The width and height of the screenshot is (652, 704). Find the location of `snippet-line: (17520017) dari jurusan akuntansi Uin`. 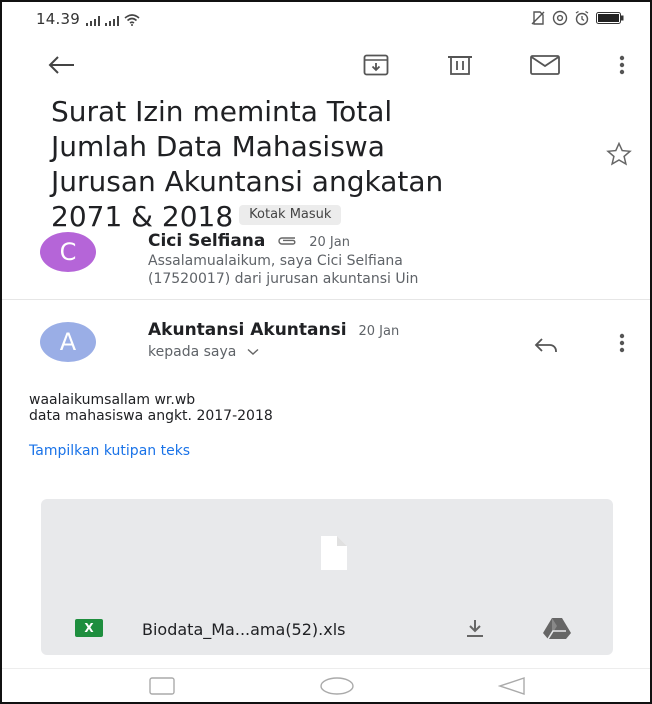

snippet-line: (17520017) dari jurusan akuntansi Uin is located at coordinates (283, 279).